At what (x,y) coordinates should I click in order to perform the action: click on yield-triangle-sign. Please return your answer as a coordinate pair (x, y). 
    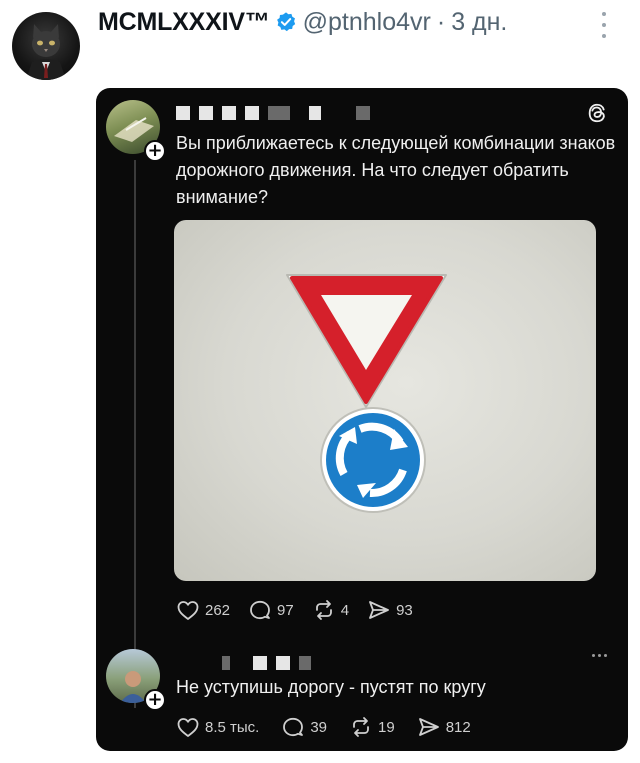
    Looking at the image, I should click on (366, 341).